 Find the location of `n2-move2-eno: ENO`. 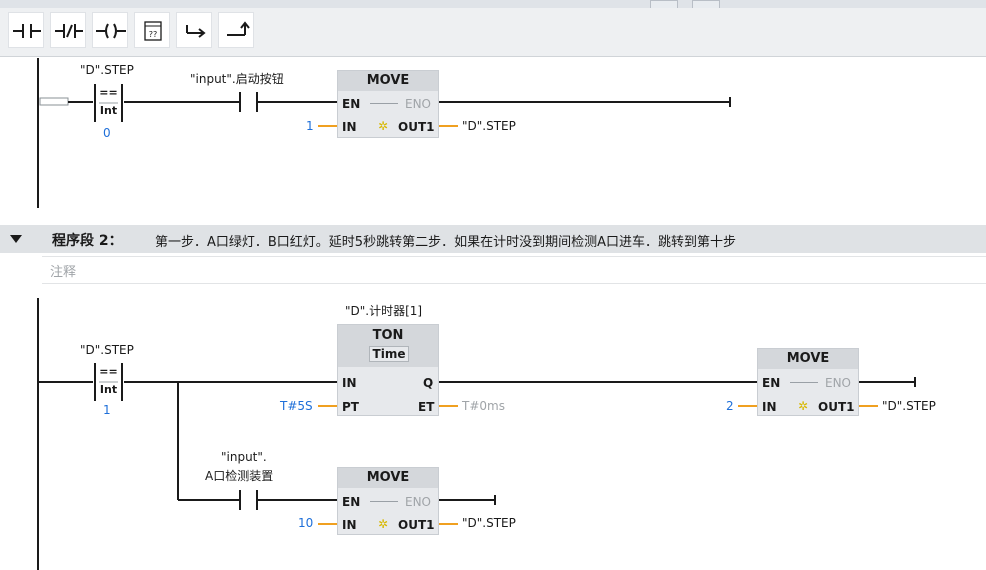

n2-move2-eno: ENO is located at coordinates (418, 502).